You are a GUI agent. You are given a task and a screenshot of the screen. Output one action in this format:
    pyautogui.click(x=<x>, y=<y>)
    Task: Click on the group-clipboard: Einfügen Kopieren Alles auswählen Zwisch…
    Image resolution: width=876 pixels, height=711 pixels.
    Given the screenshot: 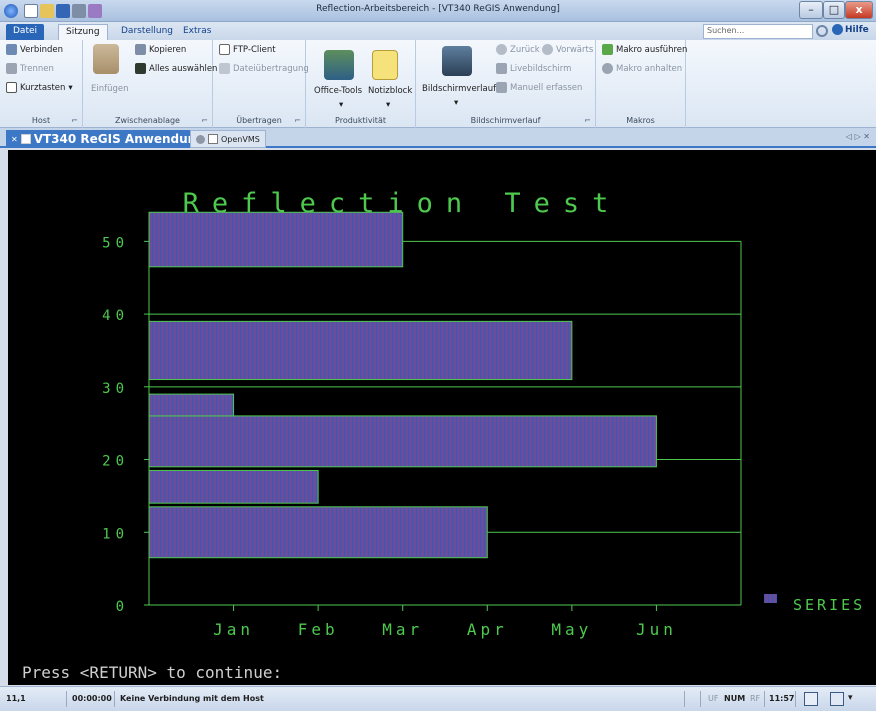 What is the action you would take?
    pyautogui.click(x=150, y=84)
    